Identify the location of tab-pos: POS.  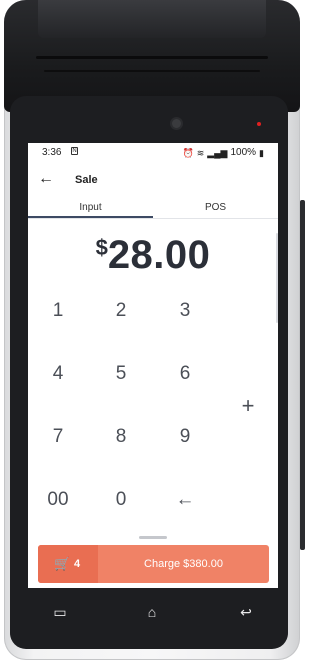
(215, 207).